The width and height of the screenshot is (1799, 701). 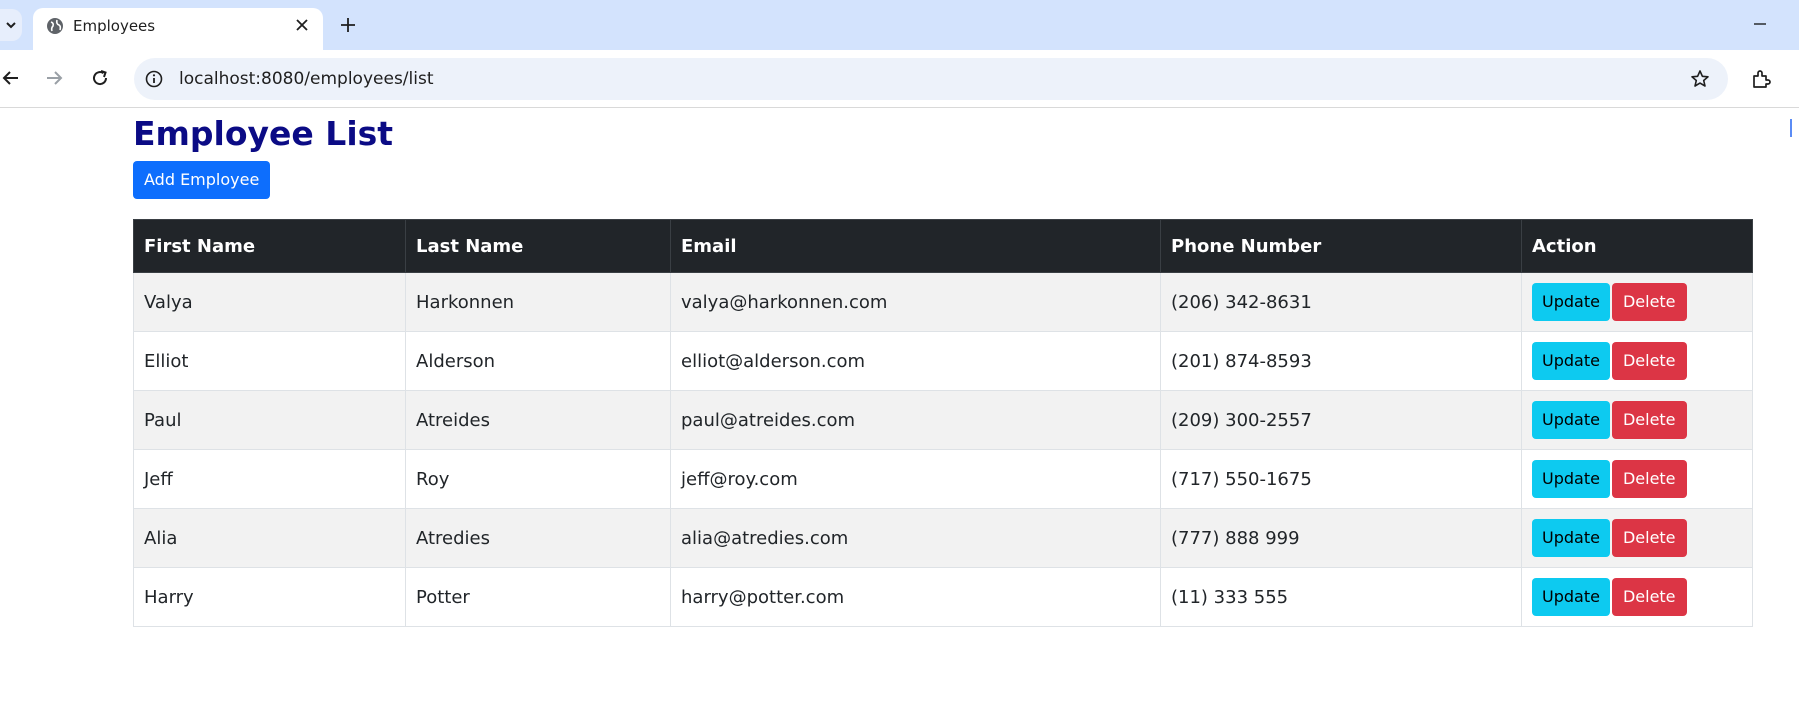 I want to click on column-header-action: Action, so click(x=1637, y=246).